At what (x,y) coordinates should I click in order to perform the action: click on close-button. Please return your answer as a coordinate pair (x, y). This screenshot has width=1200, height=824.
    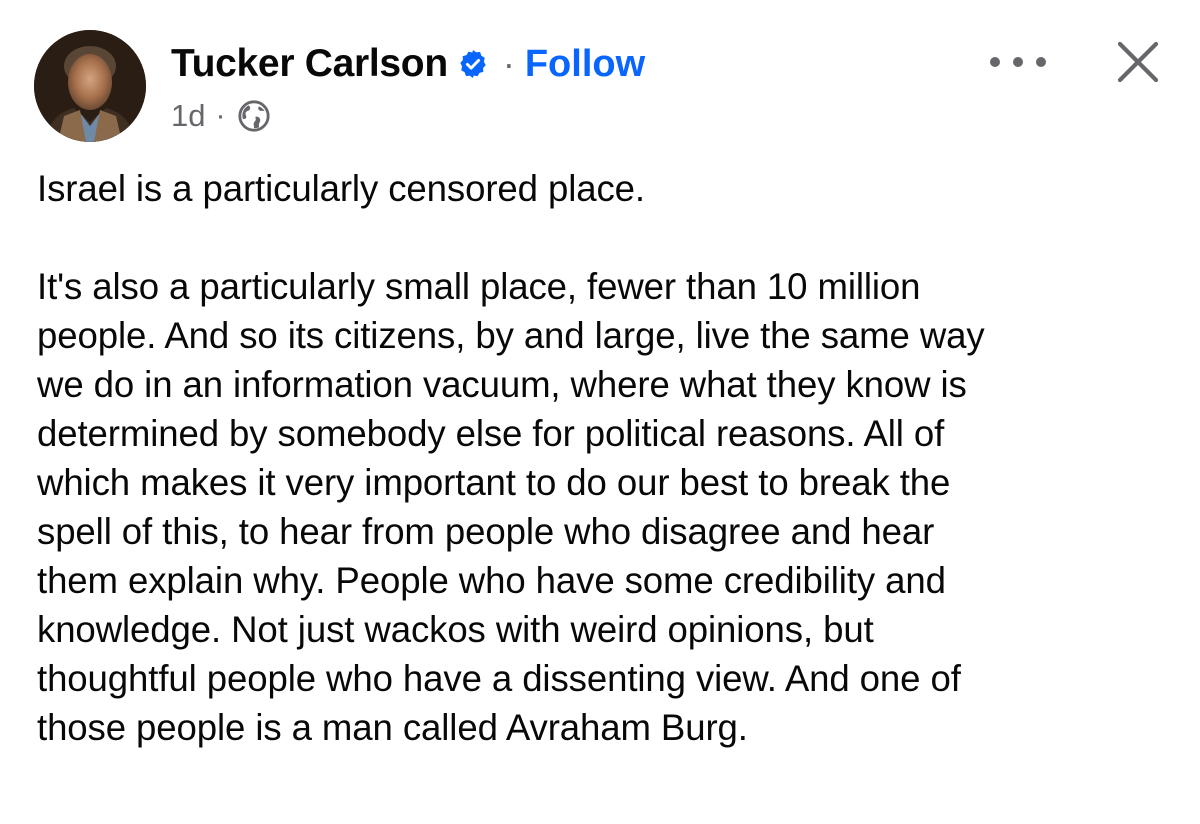
    Looking at the image, I should click on (1138, 62).